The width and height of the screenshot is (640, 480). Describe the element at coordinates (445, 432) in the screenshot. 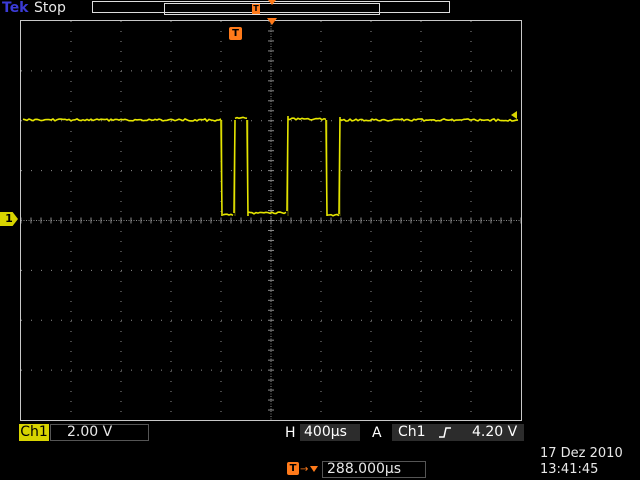

I see `rising-edge-icon` at that location.